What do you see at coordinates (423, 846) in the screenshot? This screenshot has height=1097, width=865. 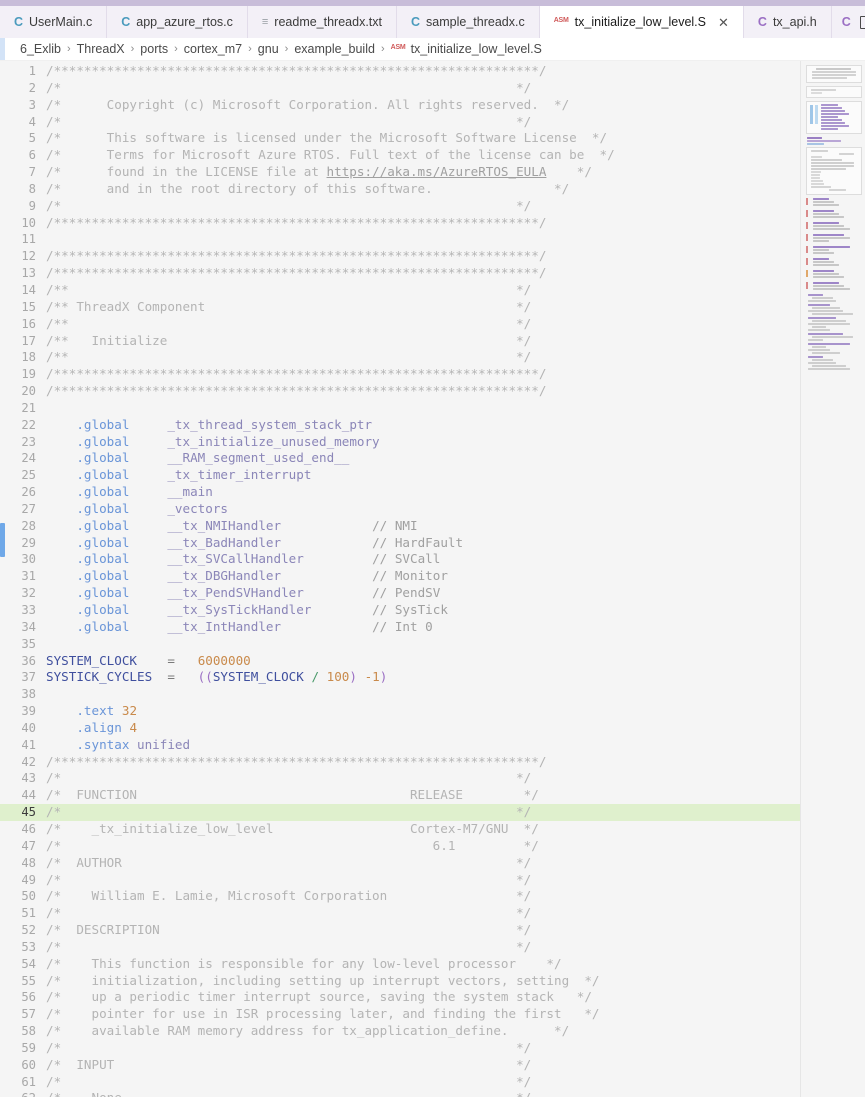 I see `code-text: /* 6.1 */` at bounding box center [423, 846].